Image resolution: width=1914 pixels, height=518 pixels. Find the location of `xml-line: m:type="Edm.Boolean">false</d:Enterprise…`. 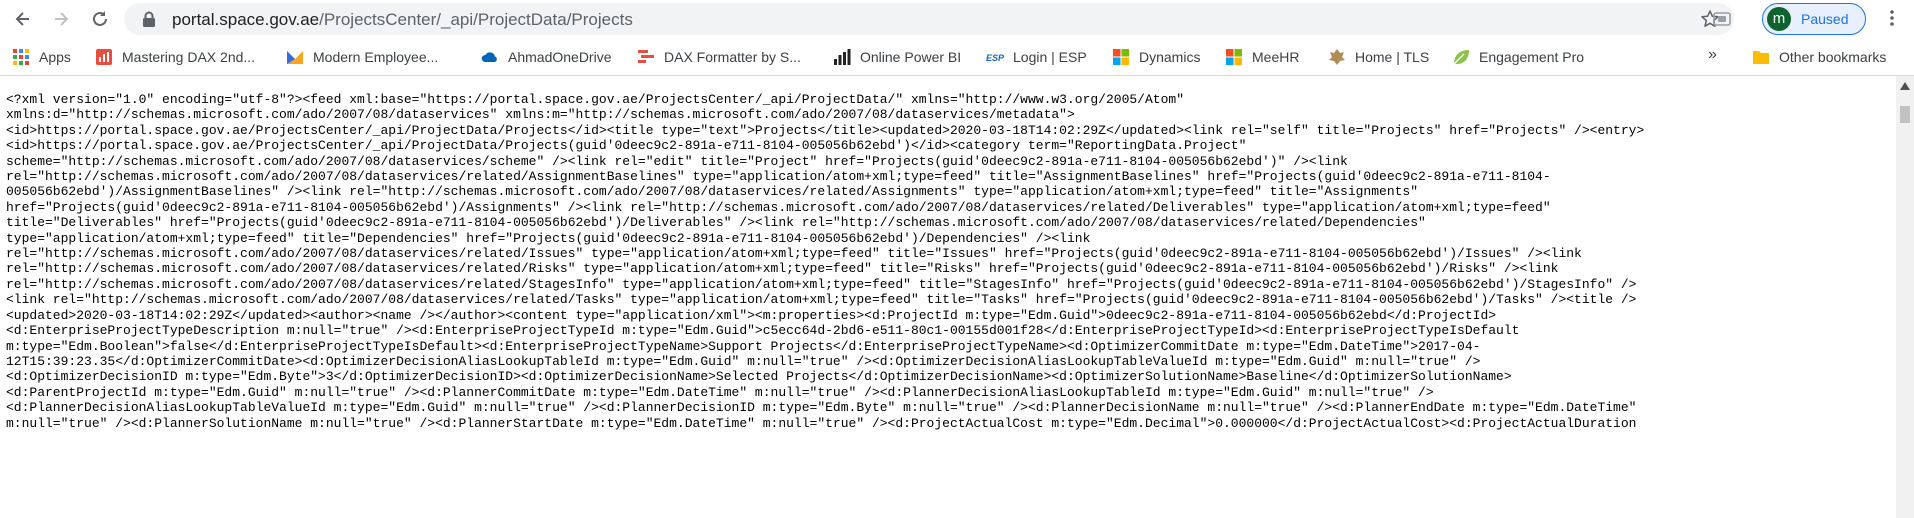

xml-line: m:type="Edm.Boolean">false</d:Enterprise… is located at coordinates (743, 346).